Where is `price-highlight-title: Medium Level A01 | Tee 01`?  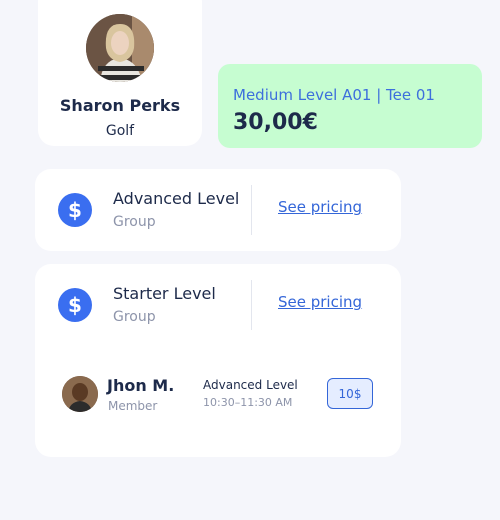
price-highlight-title: Medium Level A01 | Tee 01 is located at coordinates (334, 95).